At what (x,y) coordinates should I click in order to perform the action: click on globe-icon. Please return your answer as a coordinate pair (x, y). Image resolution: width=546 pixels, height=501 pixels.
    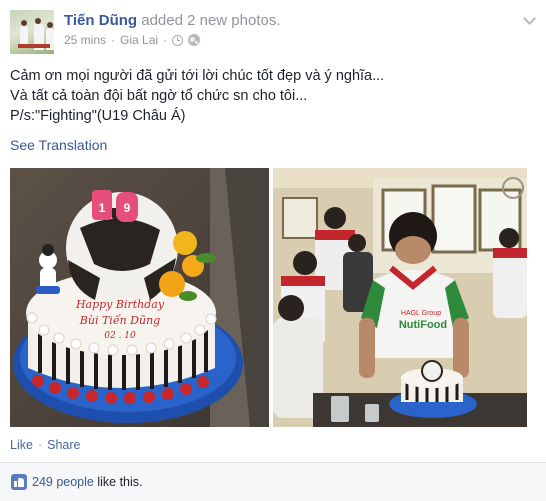
    Looking at the image, I should click on (194, 40).